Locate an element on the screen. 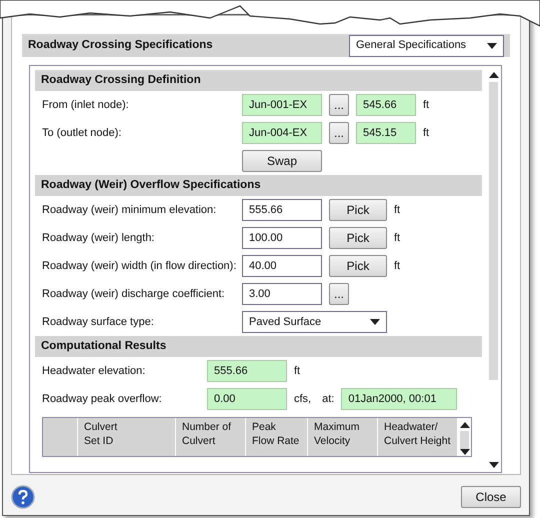 Image resolution: width=540 pixels, height=518 pixels. node-field: Jun-004-EX is located at coordinates (282, 133).